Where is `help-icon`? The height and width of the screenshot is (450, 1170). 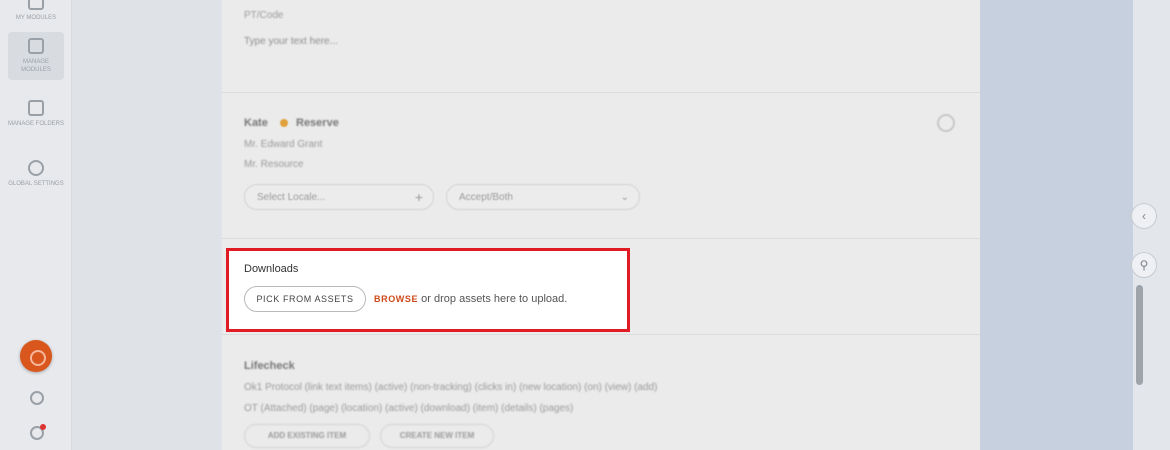 help-icon is located at coordinates (37, 398).